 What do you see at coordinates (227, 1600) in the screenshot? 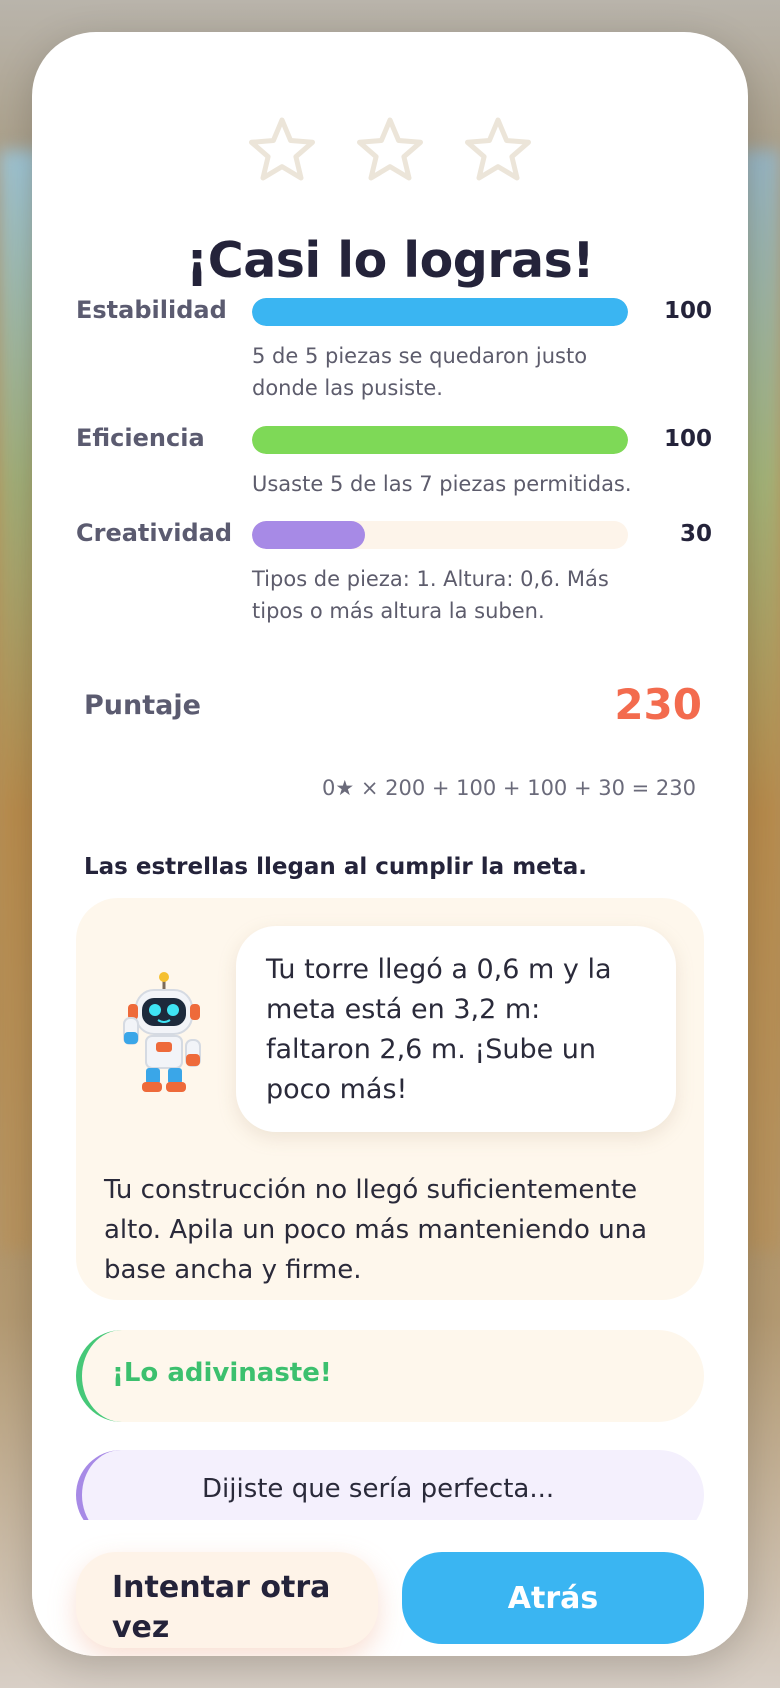
I see `retry-button: Intentar otra vez` at bounding box center [227, 1600].